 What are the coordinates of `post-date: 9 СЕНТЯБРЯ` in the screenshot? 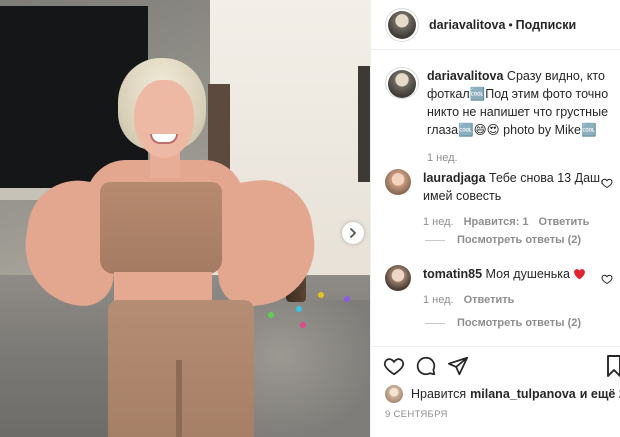 It's located at (416, 414).